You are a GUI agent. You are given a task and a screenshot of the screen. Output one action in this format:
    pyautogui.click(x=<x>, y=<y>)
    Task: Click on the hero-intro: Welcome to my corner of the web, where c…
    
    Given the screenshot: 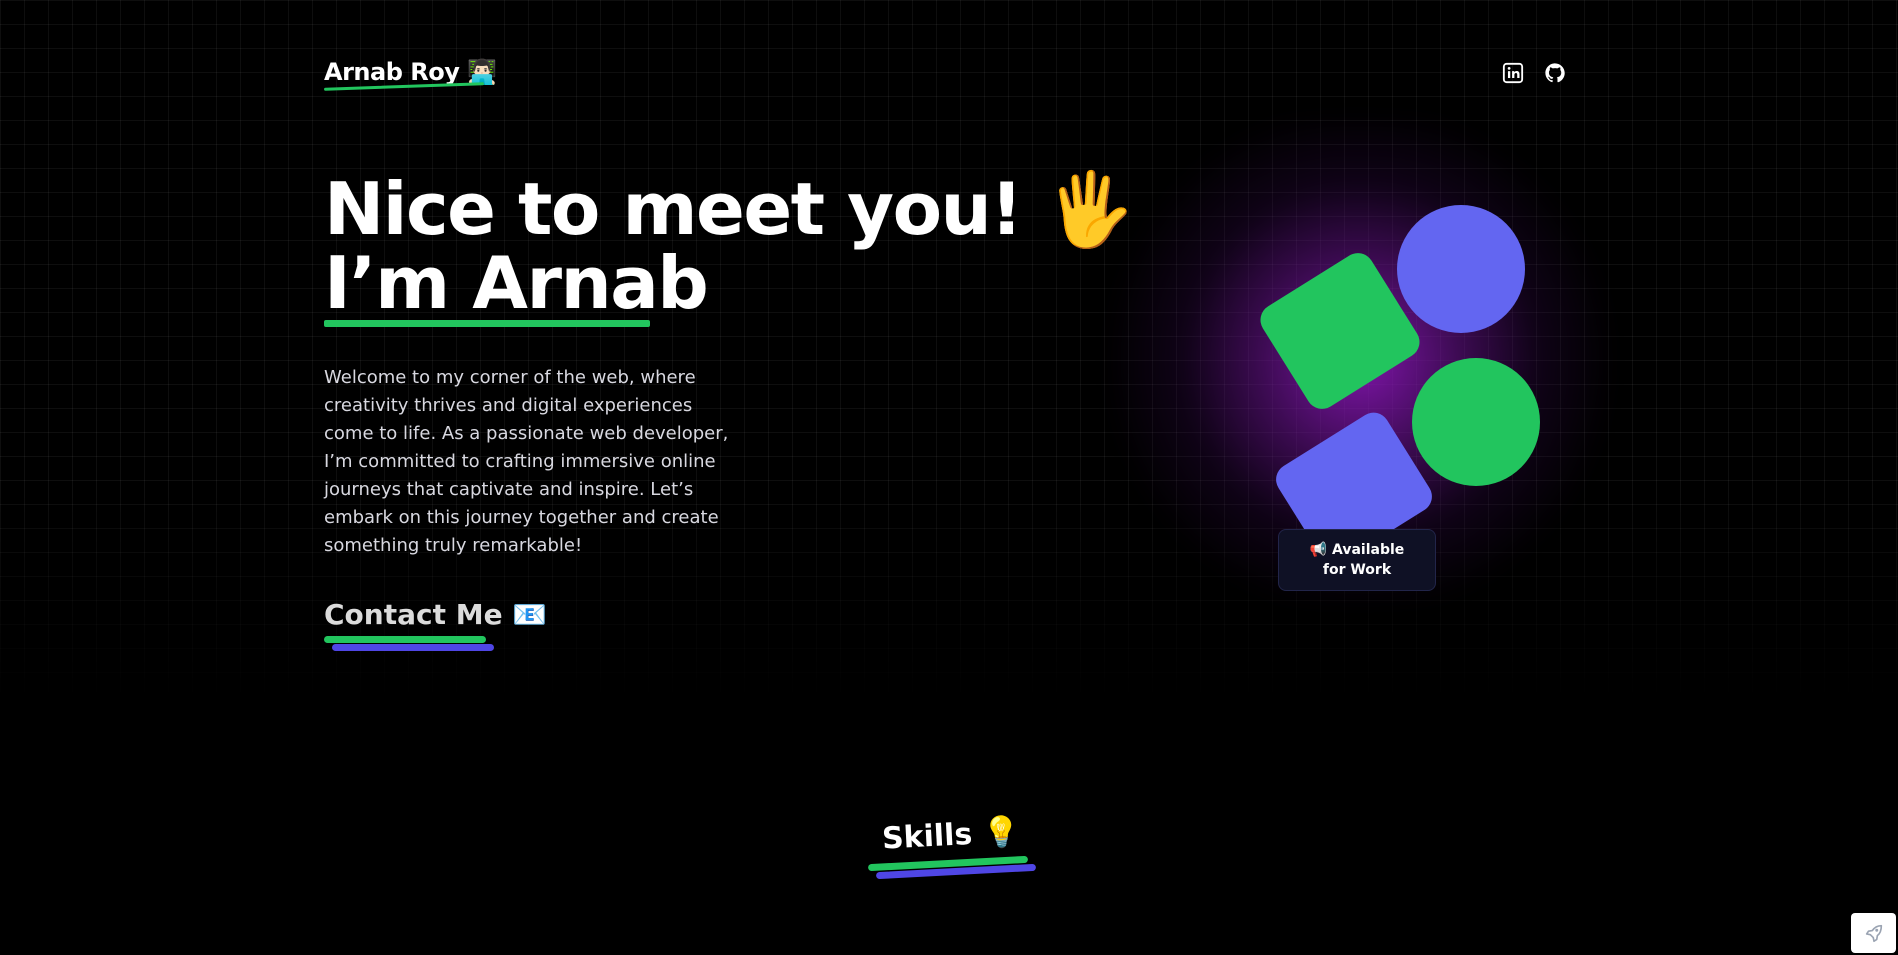 What is the action you would take?
    pyautogui.click(x=526, y=461)
    